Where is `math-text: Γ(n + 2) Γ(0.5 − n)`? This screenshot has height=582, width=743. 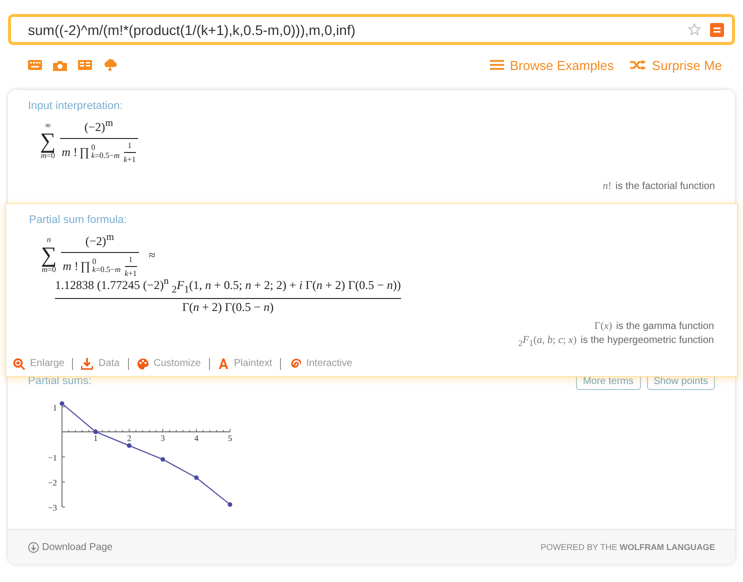
math-text: Γ(n + 2) Γ(0.5 − n) is located at coordinates (228, 308).